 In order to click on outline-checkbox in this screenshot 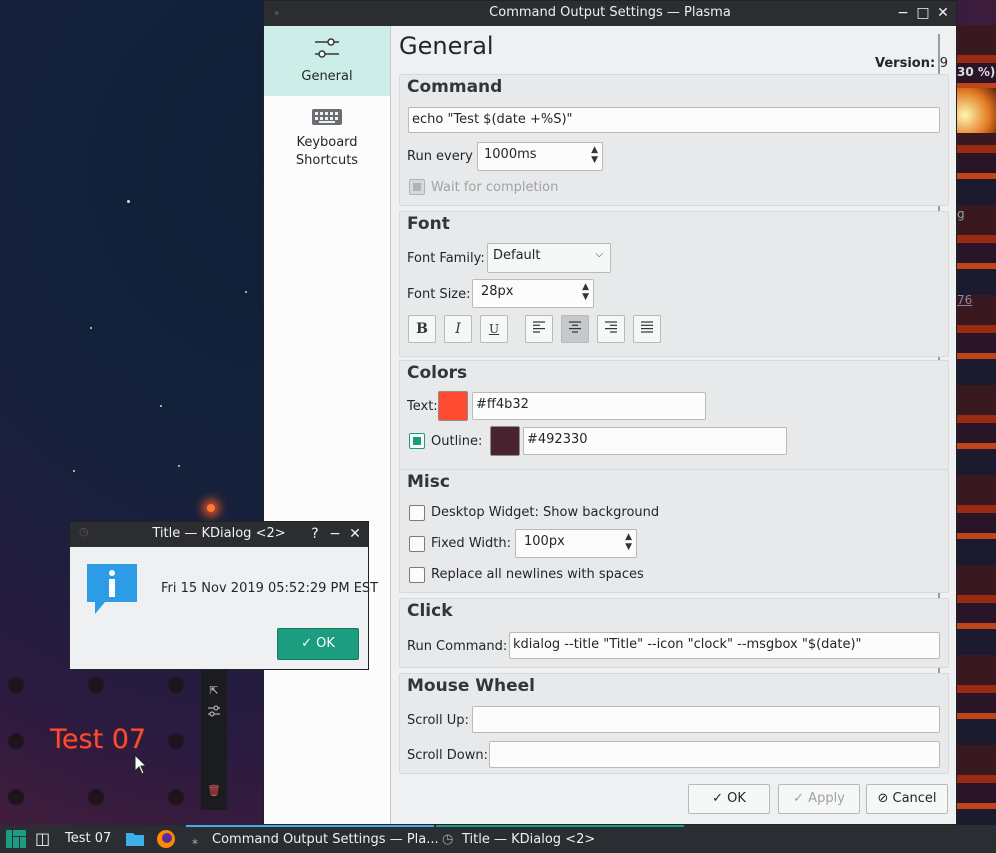, I will do `click(417, 441)`.